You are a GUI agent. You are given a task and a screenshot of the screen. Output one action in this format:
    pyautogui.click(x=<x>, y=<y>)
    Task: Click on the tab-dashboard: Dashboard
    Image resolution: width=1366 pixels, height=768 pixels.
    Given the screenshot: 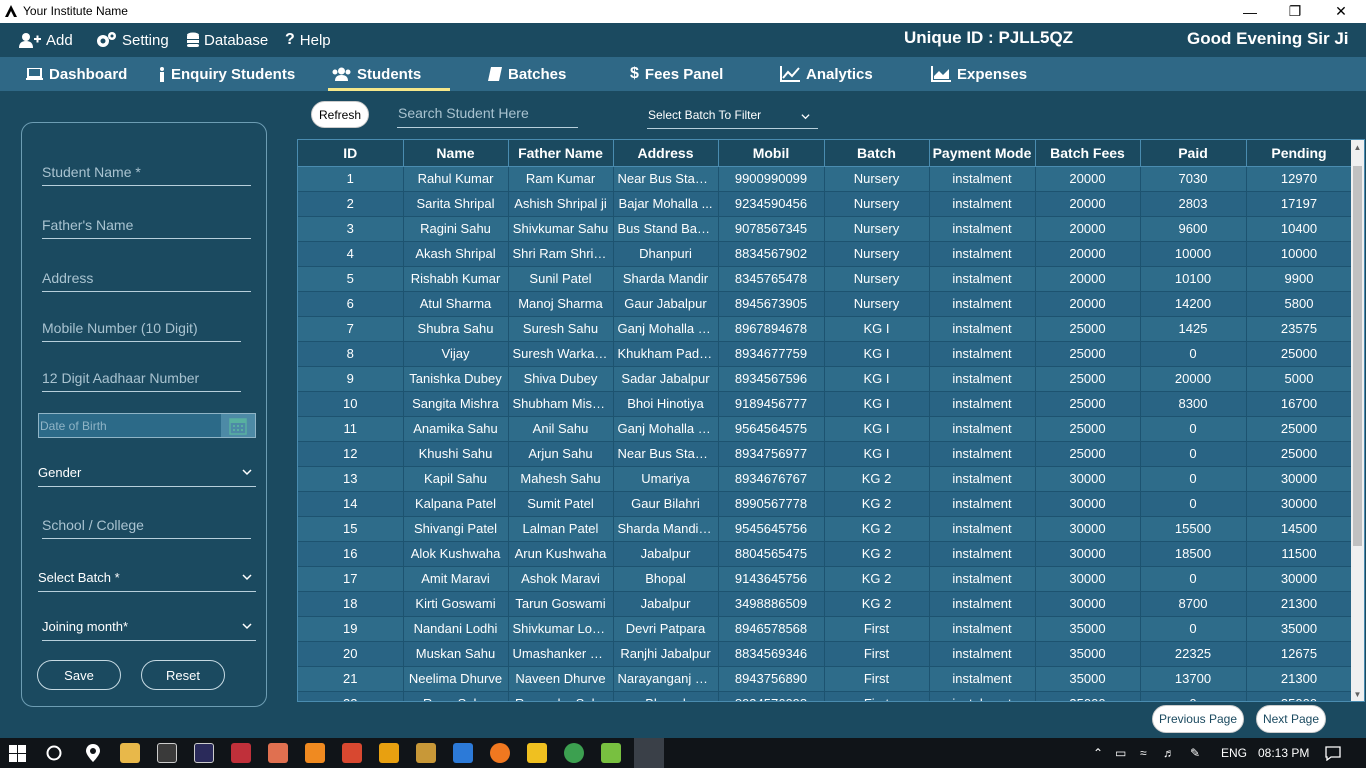 What is the action you would take?
    pyautogui.click(x=76, y=74)
    